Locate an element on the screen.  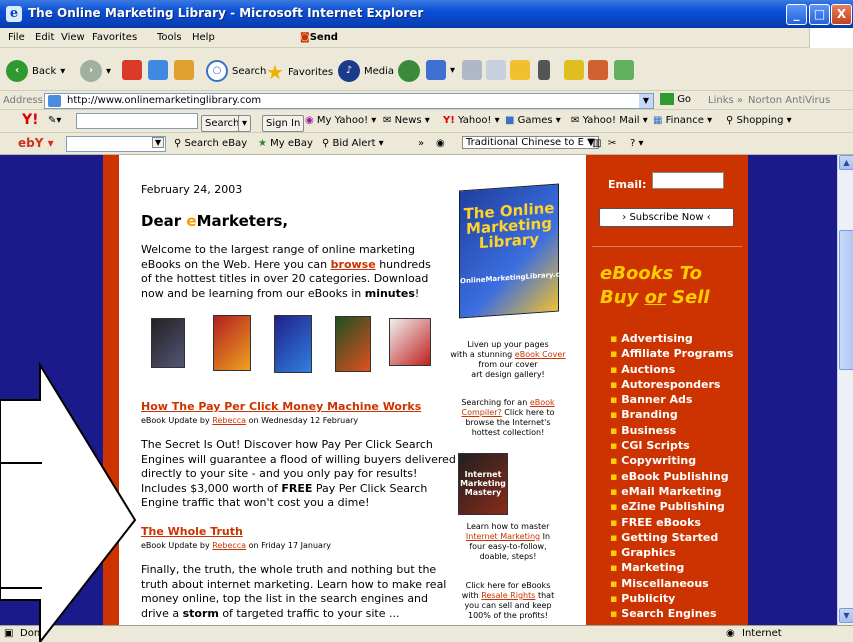
category-link: CGI Scripts is located at coordinates (671, 445).